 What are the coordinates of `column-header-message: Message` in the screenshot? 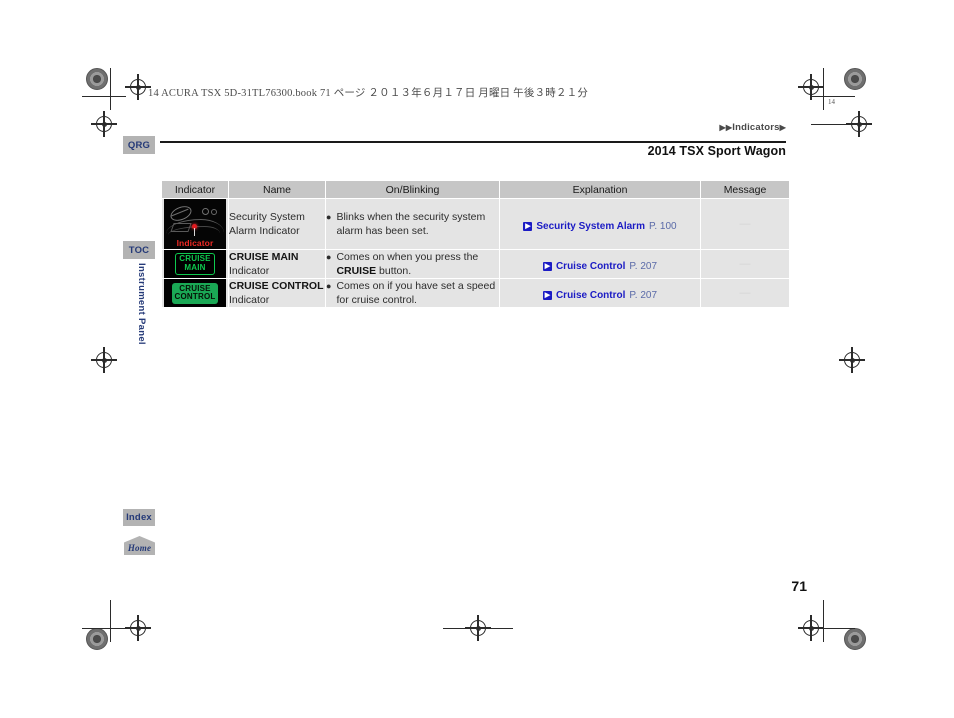 It's located at (745, 189).